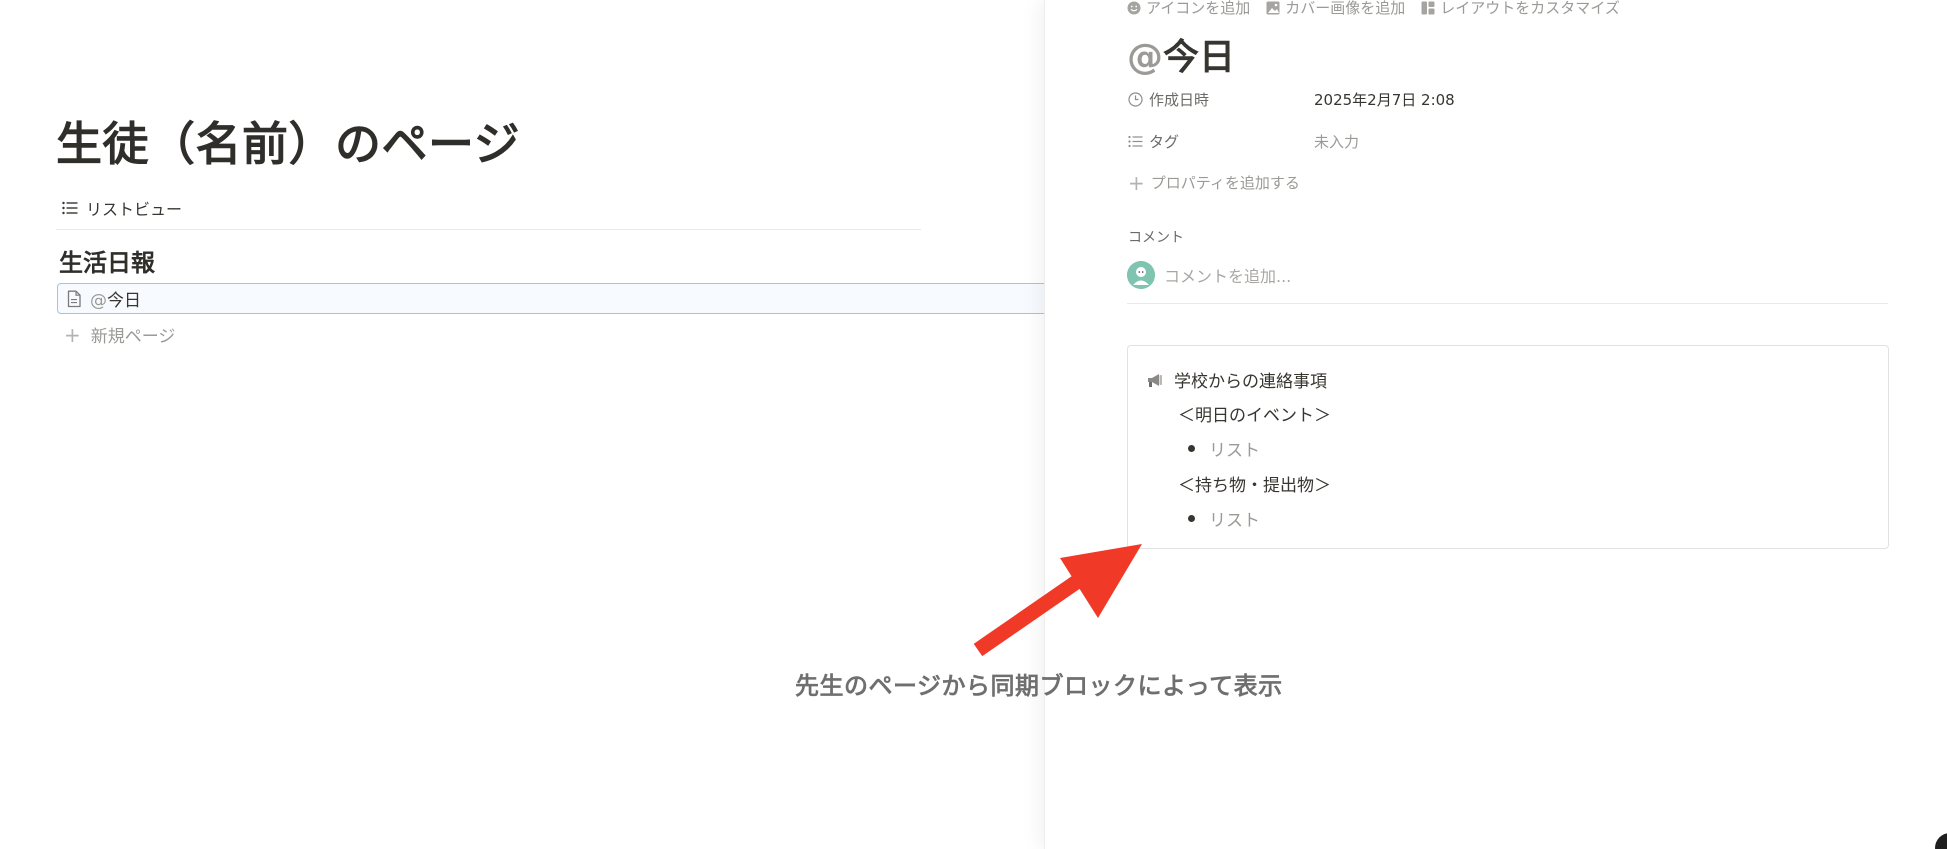 This screenshot has width=1947, height=849. I want to click on add-property-label: プロパティを追加する, so click(1225, 183).